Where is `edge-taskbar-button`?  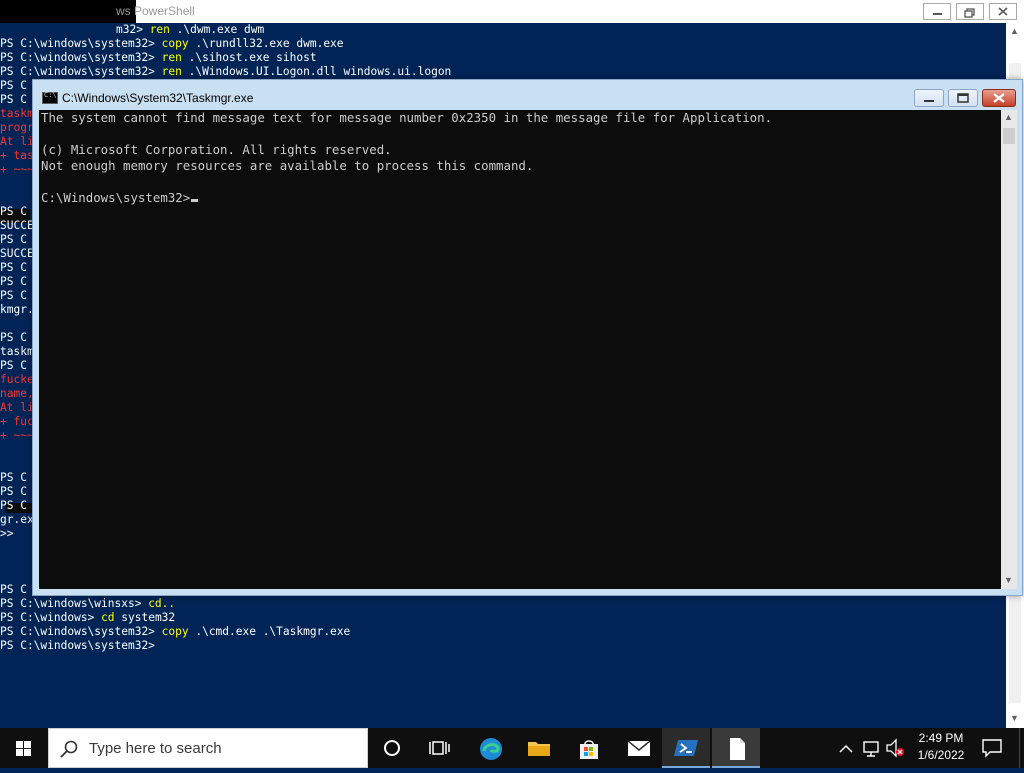
edge-taskbar-button is located at coordinates (490, 748).